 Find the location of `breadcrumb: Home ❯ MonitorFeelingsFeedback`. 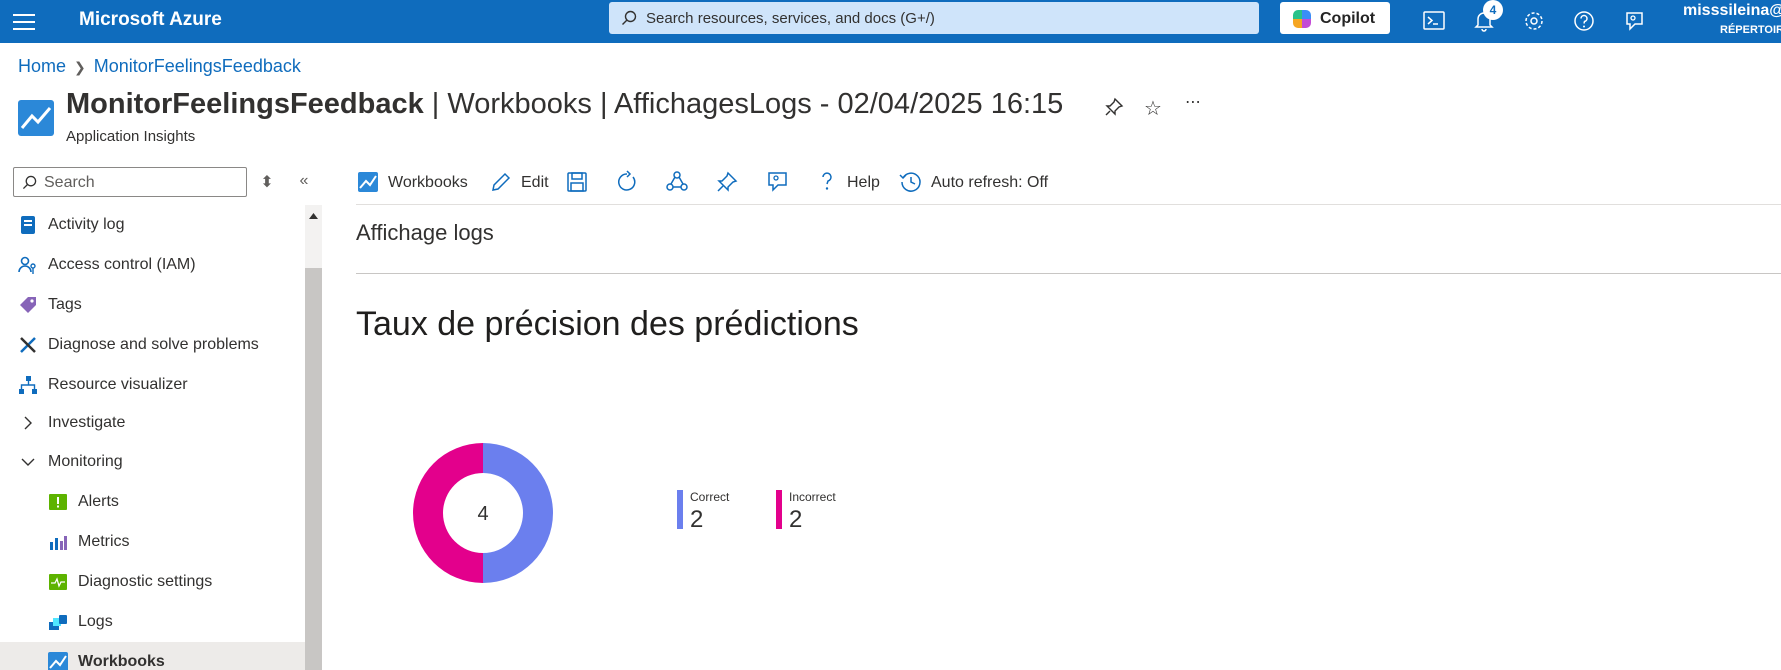

breadcrumb: Home ❯ MonitorFeelingsFeedback is located at coordinates (159, 66).